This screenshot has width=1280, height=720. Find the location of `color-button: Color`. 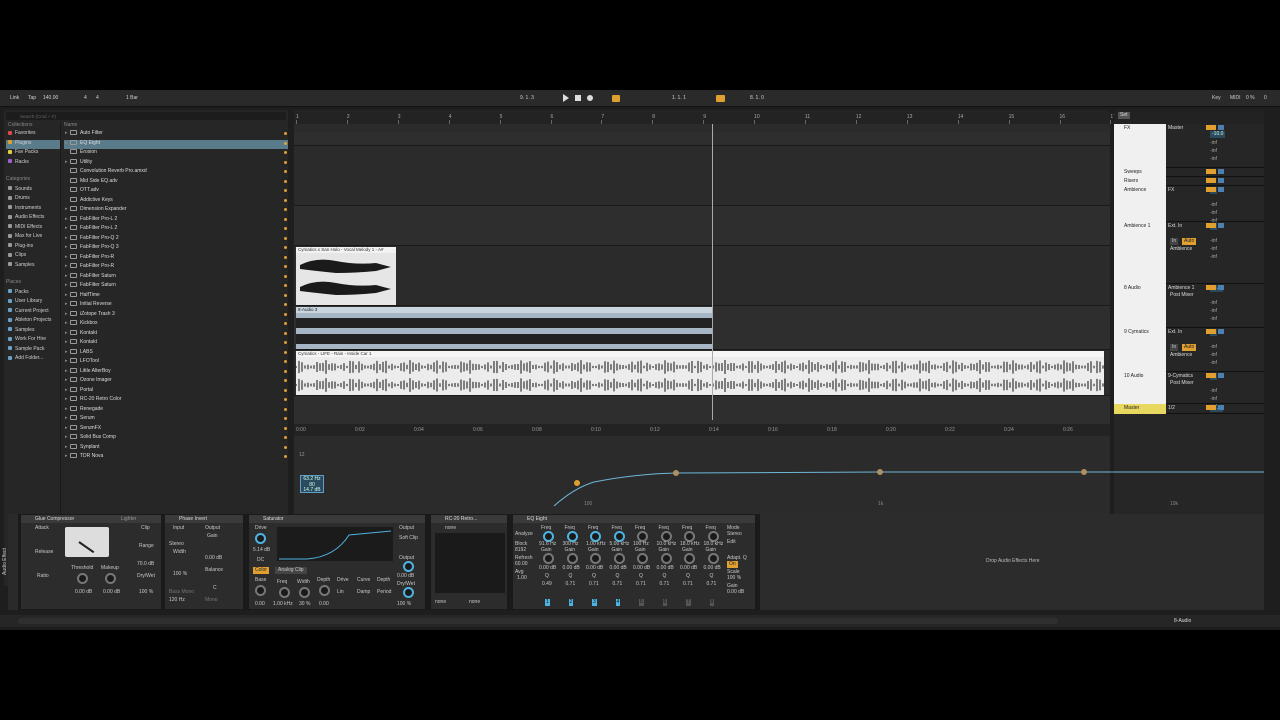

color-button: Color is located at coordinates (261, 570).